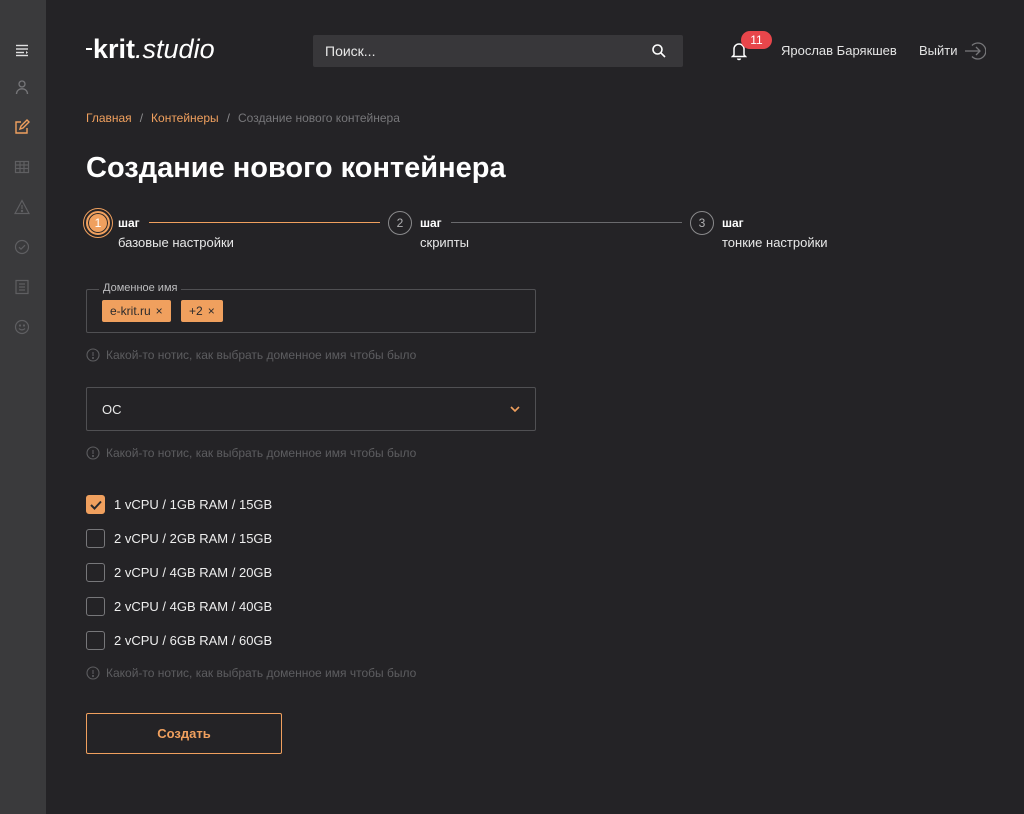  I want to click on list-icon, so click(22, 287).